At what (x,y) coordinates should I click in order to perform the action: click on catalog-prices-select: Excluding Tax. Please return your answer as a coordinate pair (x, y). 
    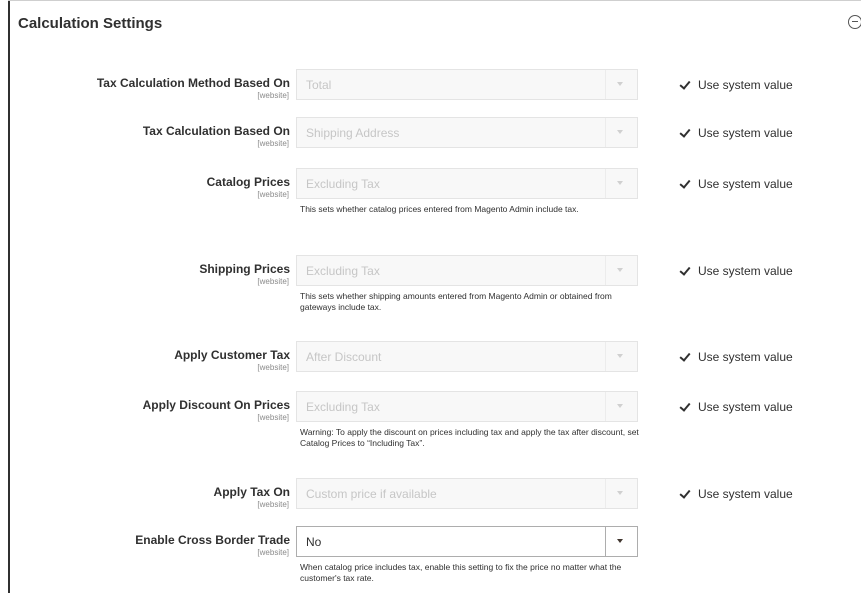
    Looking at the image, I should click on (467, 183).